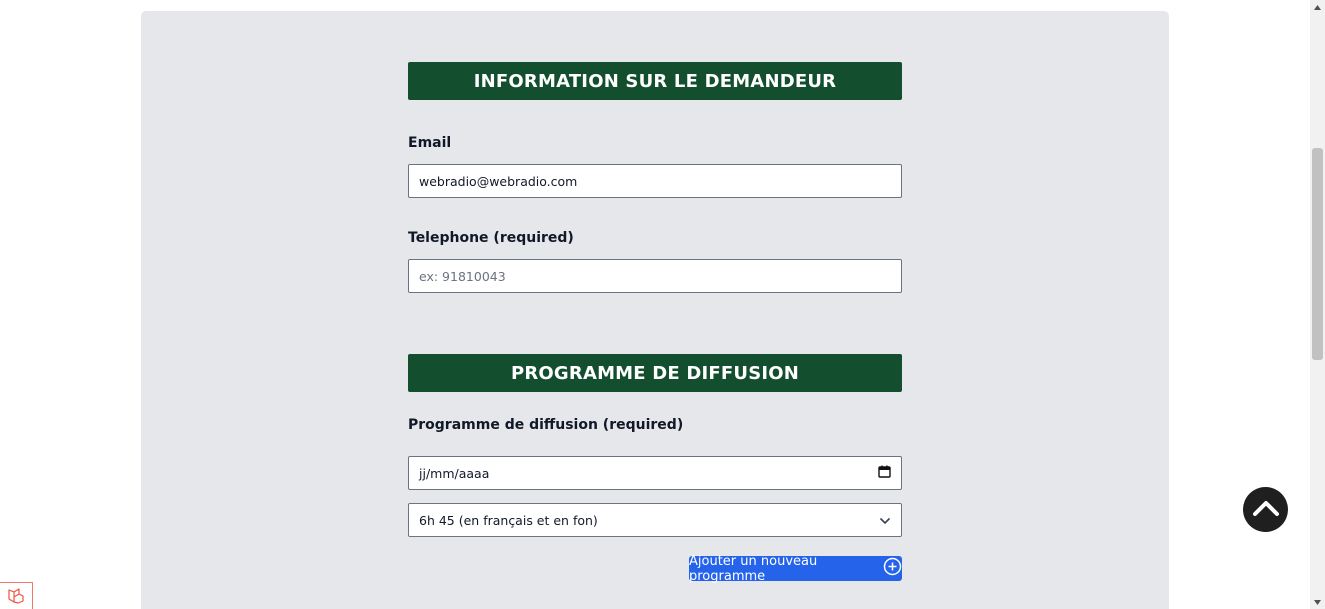  What do you see at coordinates (655, 276) in the screenshot?
I see `telephone-field` at bounding box center [655, 276].